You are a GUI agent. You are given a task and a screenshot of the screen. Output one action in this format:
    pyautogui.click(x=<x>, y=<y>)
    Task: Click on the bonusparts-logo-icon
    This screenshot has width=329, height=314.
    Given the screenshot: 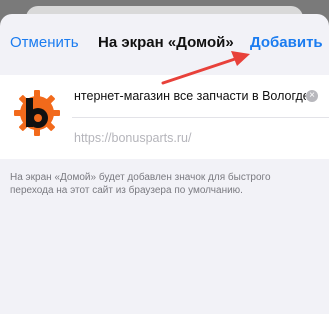 What is the action you would take?
    pyautogui.click(x=37, y=113)
    